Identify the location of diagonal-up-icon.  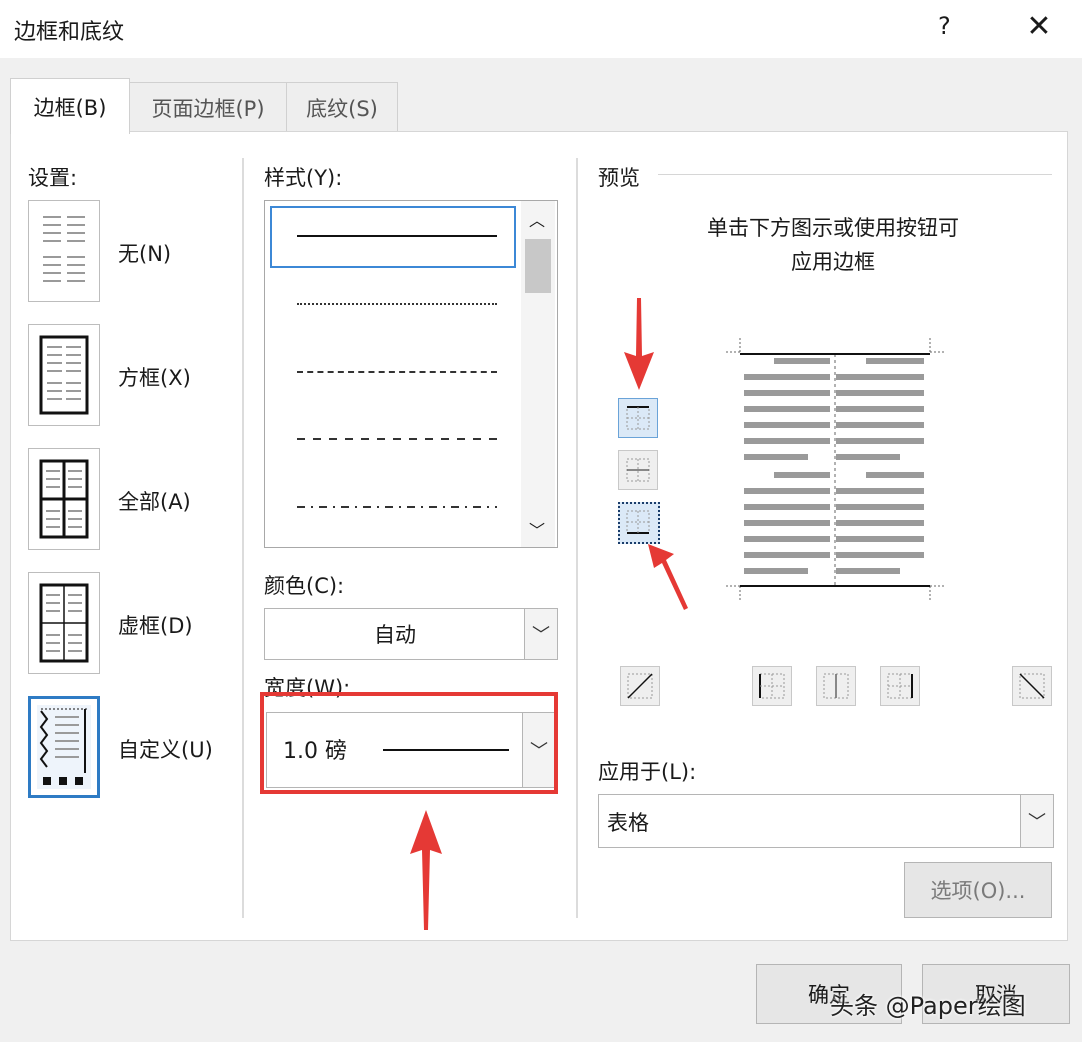
(640, 686).